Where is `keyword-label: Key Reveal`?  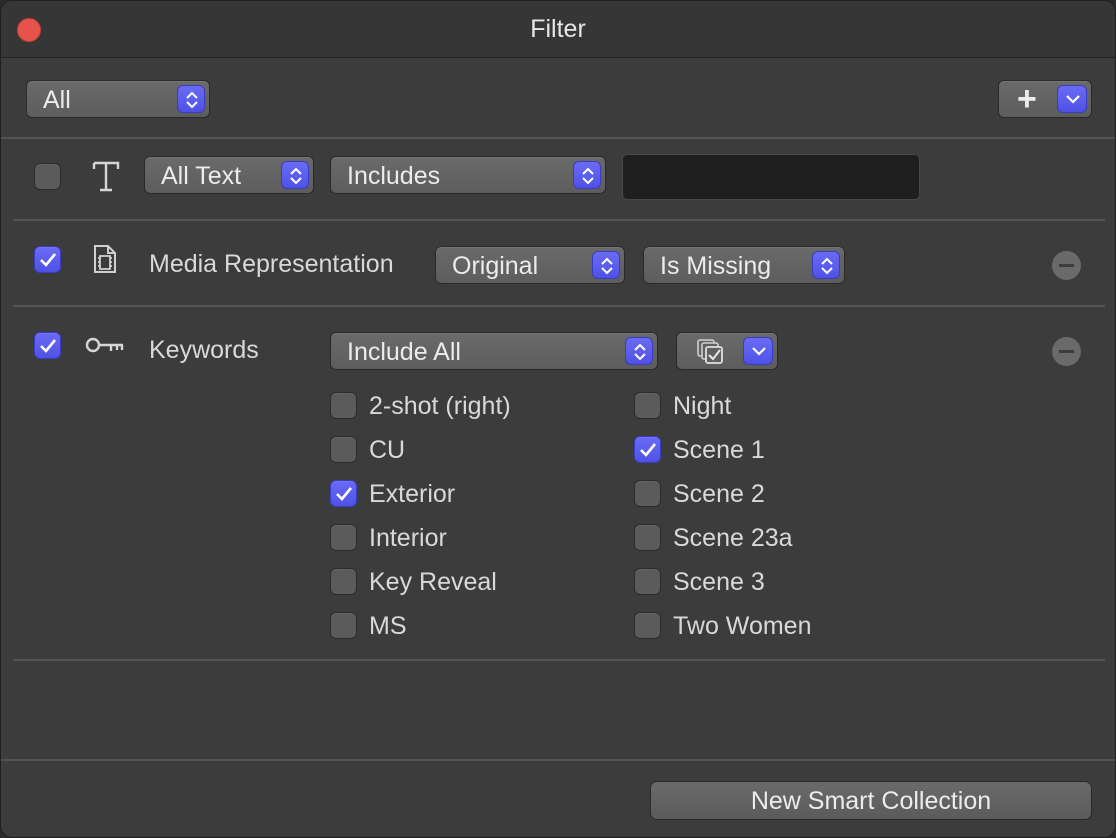
keyword-label: Key Reveal is located at coordinates (433, 582).